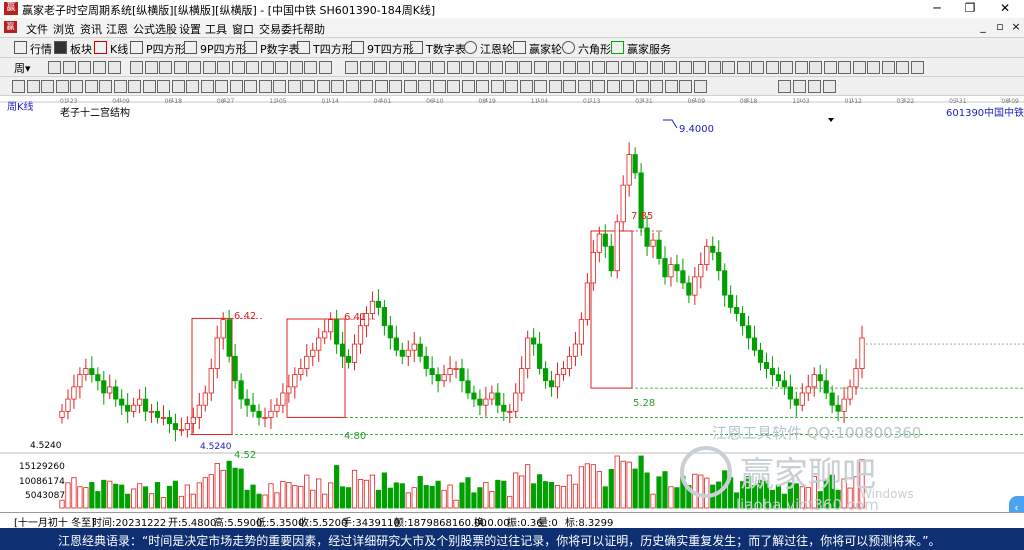  Describe the element at coordinates (158, 49) in the screenshot. I see `toolbar-p-square-button: P四方形` at that location.